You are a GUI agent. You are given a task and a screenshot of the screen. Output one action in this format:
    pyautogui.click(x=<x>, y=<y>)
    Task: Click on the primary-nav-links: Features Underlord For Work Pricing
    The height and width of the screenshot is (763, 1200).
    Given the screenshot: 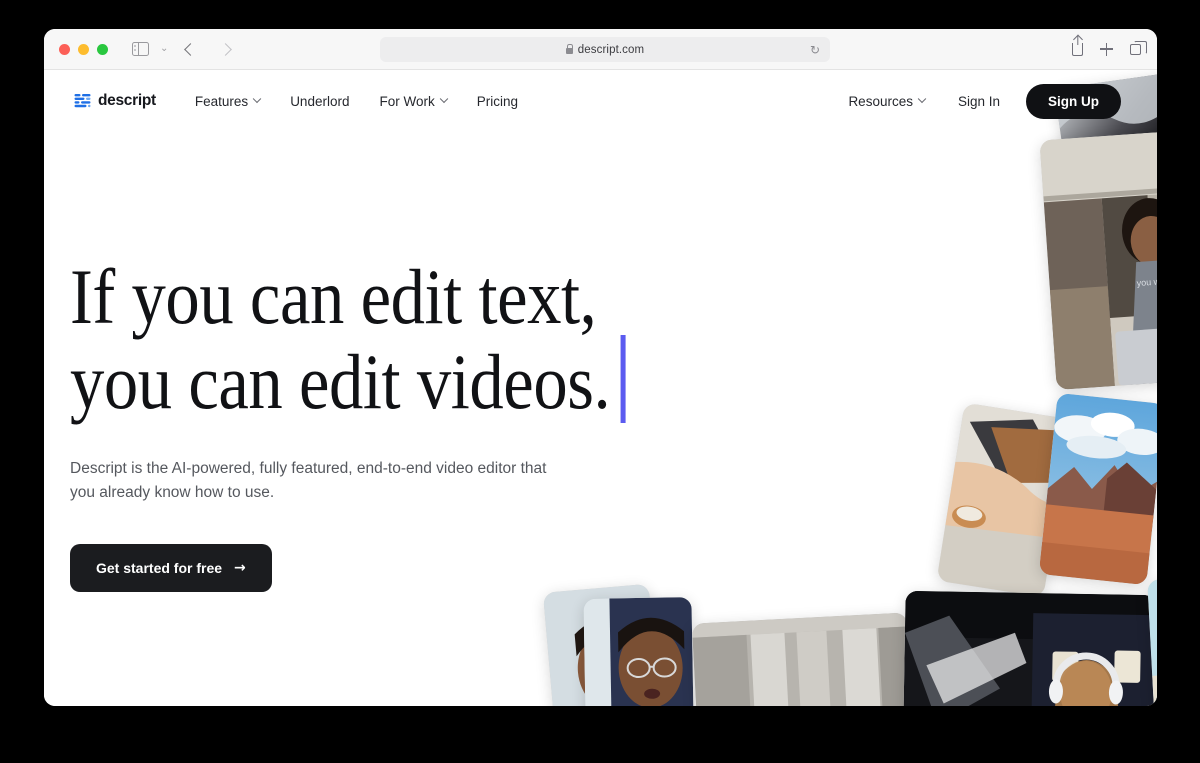 What is the action you would take?
    pyautogui.click(x=356, y=101)
    